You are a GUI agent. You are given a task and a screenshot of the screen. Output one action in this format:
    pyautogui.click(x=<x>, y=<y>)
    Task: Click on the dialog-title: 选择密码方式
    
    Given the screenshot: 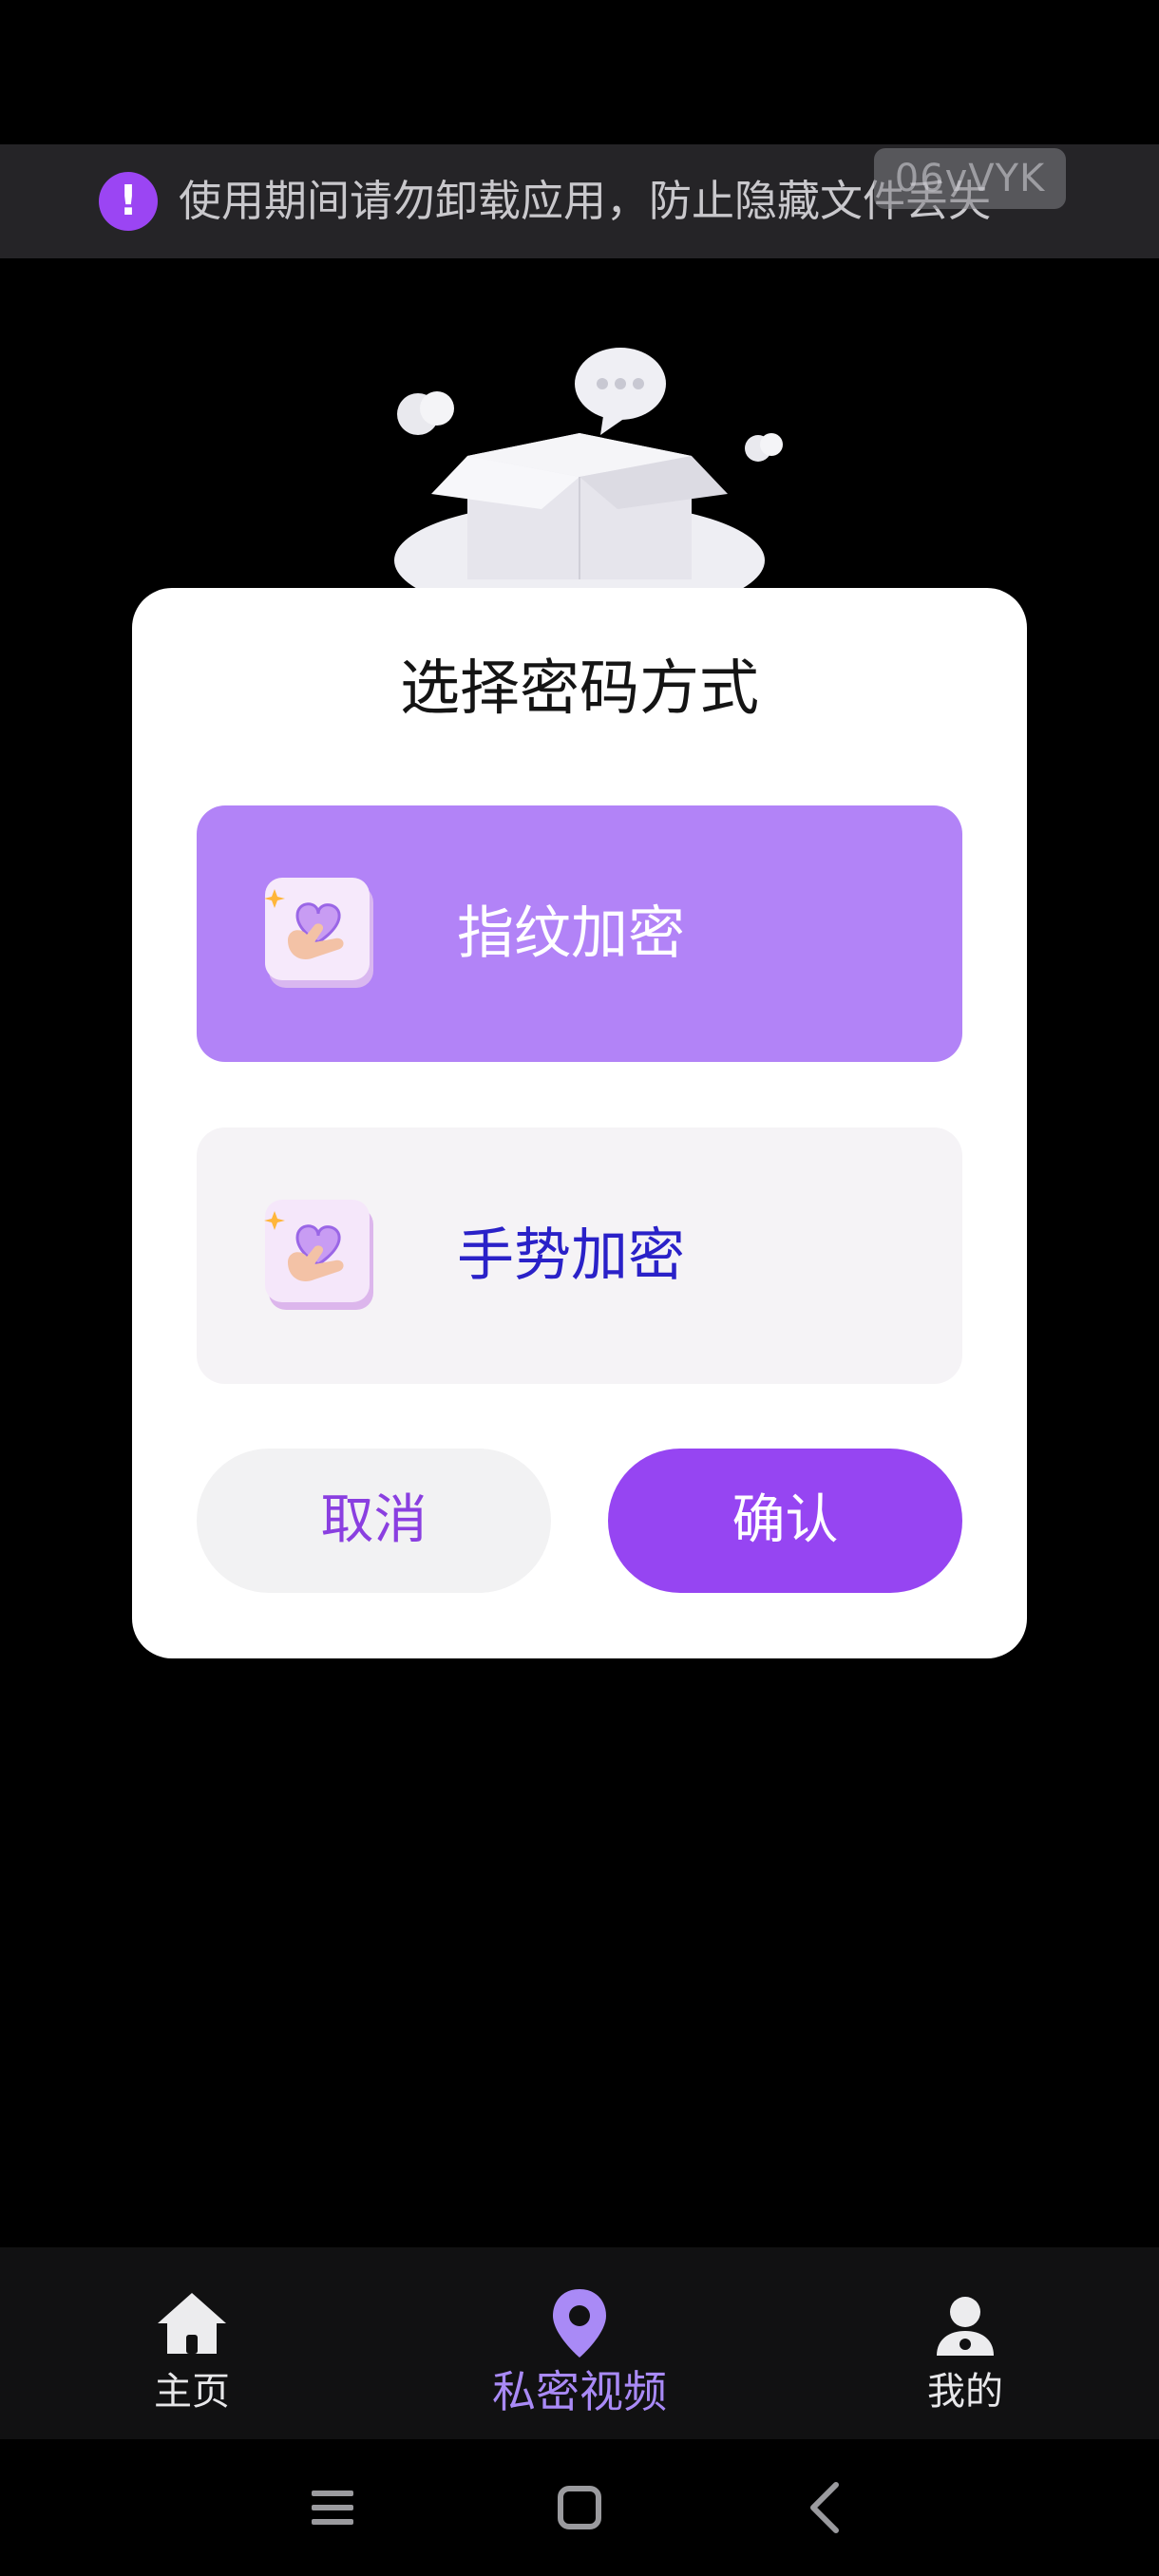 What is the action you would take?
    pyautogui.click(x=579, y=688)
    